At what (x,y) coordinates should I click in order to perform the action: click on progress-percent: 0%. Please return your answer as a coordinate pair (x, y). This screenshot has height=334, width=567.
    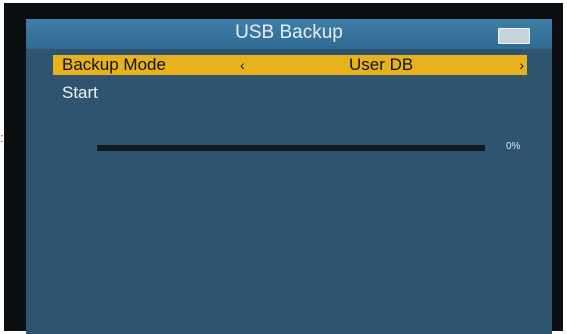
    Looking at the image, I should click on (513, 146).